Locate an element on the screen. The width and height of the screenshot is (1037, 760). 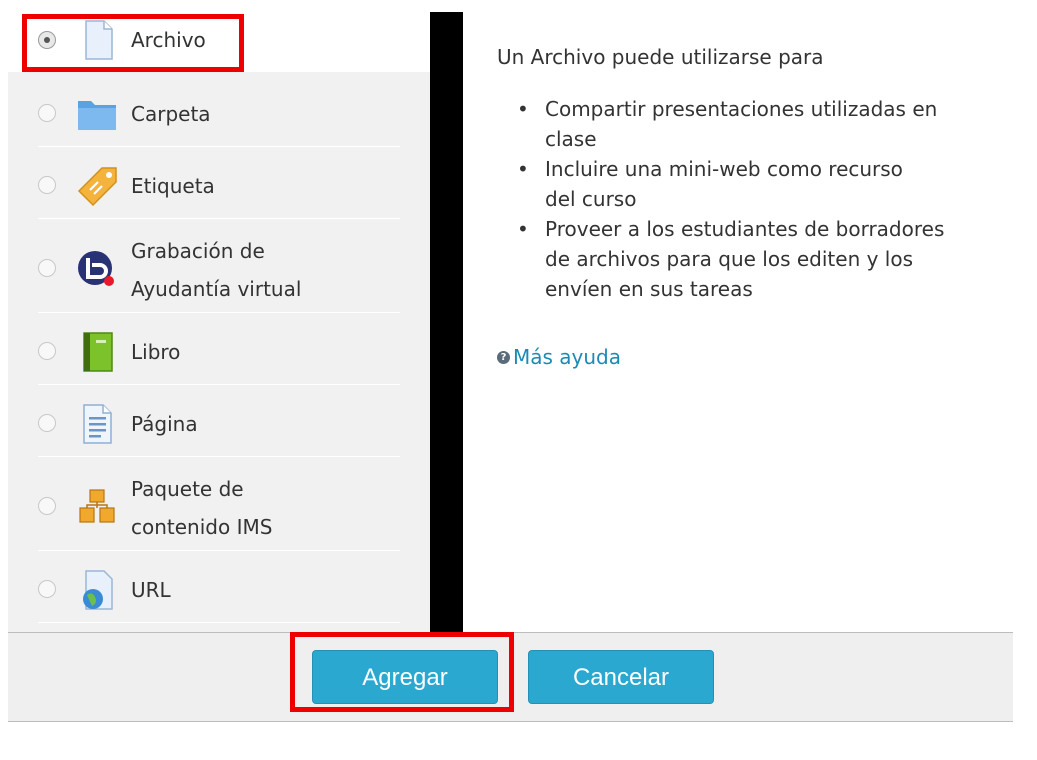
page-icon is located at coordinates (97, 424).